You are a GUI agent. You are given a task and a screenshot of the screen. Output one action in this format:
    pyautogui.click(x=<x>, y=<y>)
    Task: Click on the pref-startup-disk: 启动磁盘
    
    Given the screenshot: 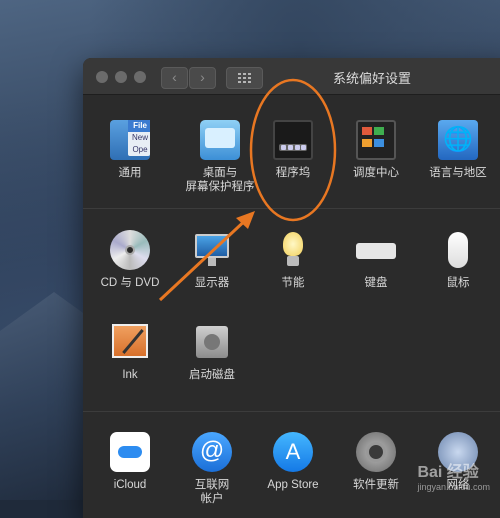 What is the action you would take?
    pyautogui.click(x=212, y=352)
    